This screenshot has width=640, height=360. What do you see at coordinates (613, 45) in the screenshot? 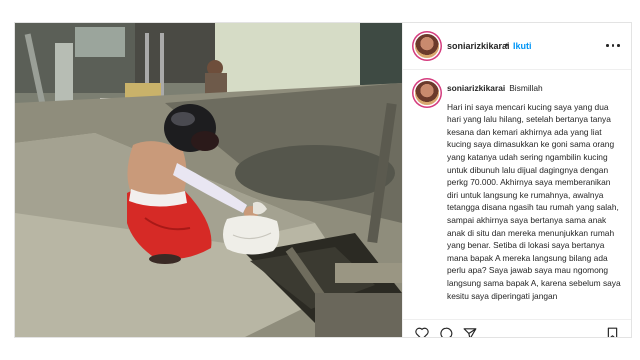
I see `more-options-icon` at bounding box center [613, 45].